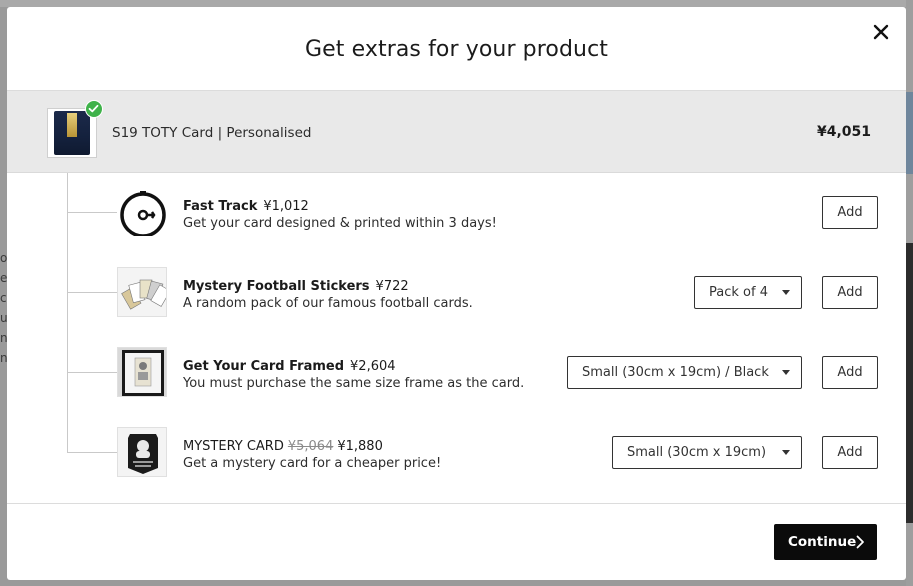  What do you see at coordinates (456, 3) in the screenshot?
I see `backdrop-top-strip` at bounding box center [456, 3].